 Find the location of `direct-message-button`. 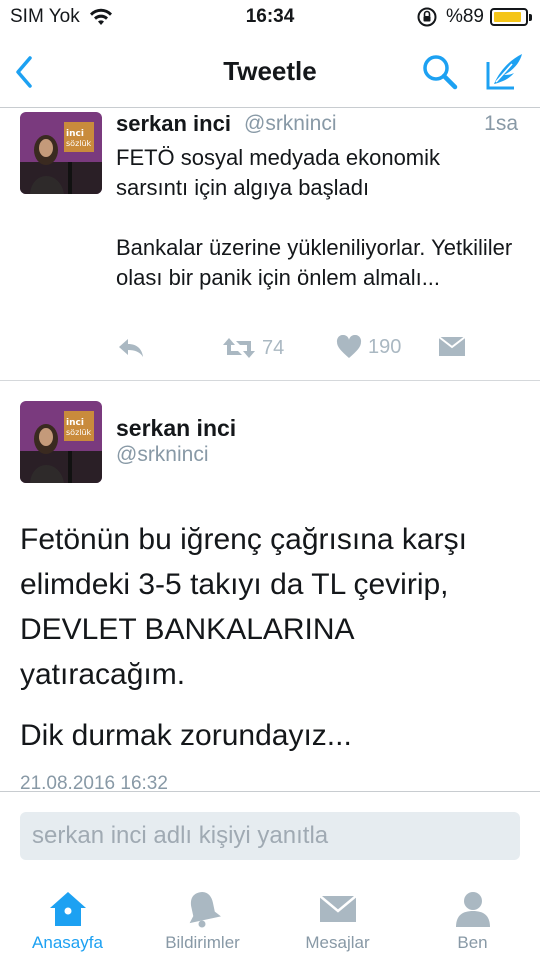

direct-message-button is located at coordinates (452, 346).